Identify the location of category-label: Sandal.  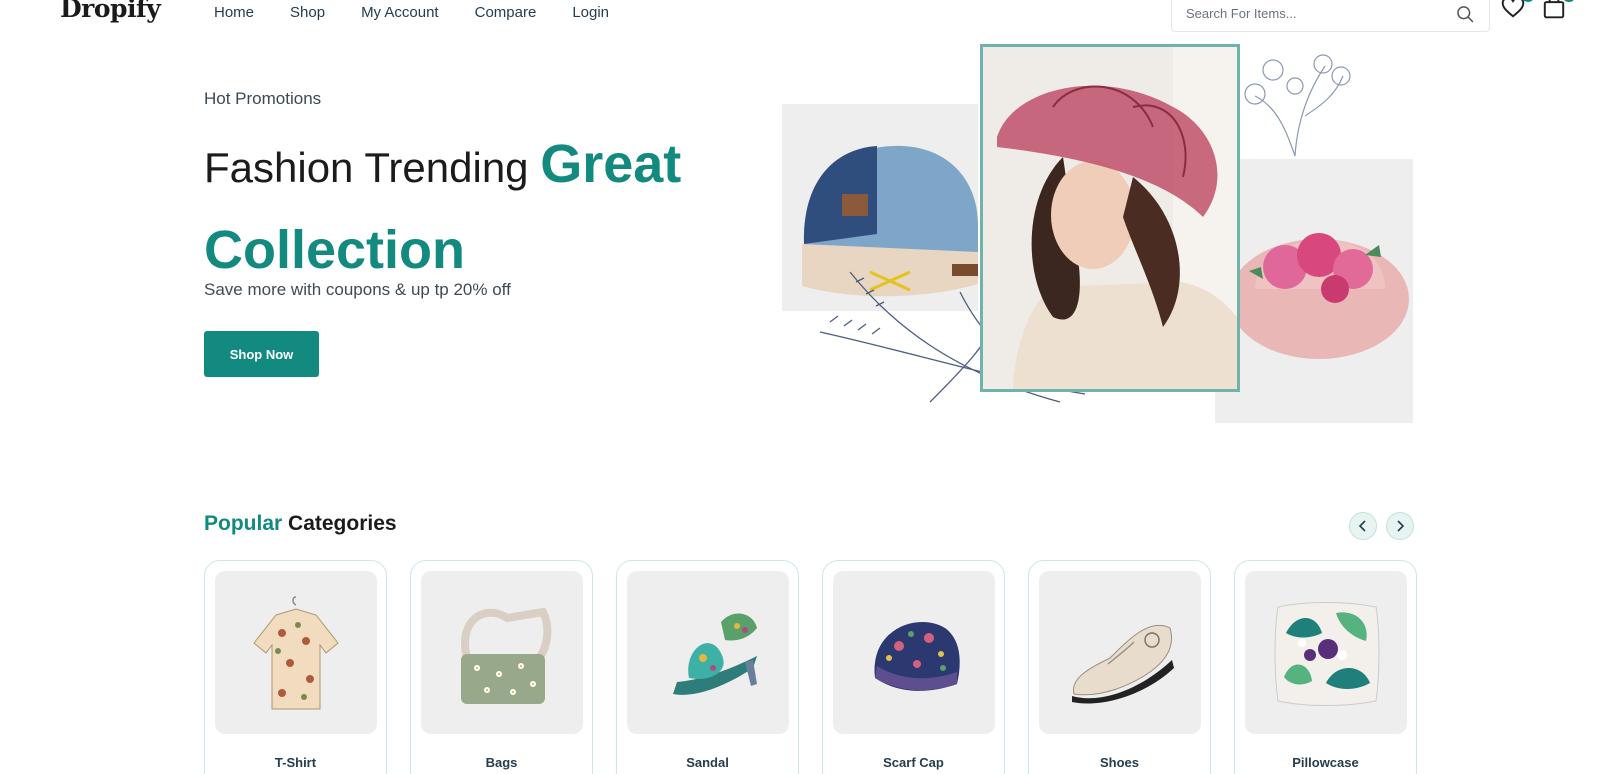
(707, 762).